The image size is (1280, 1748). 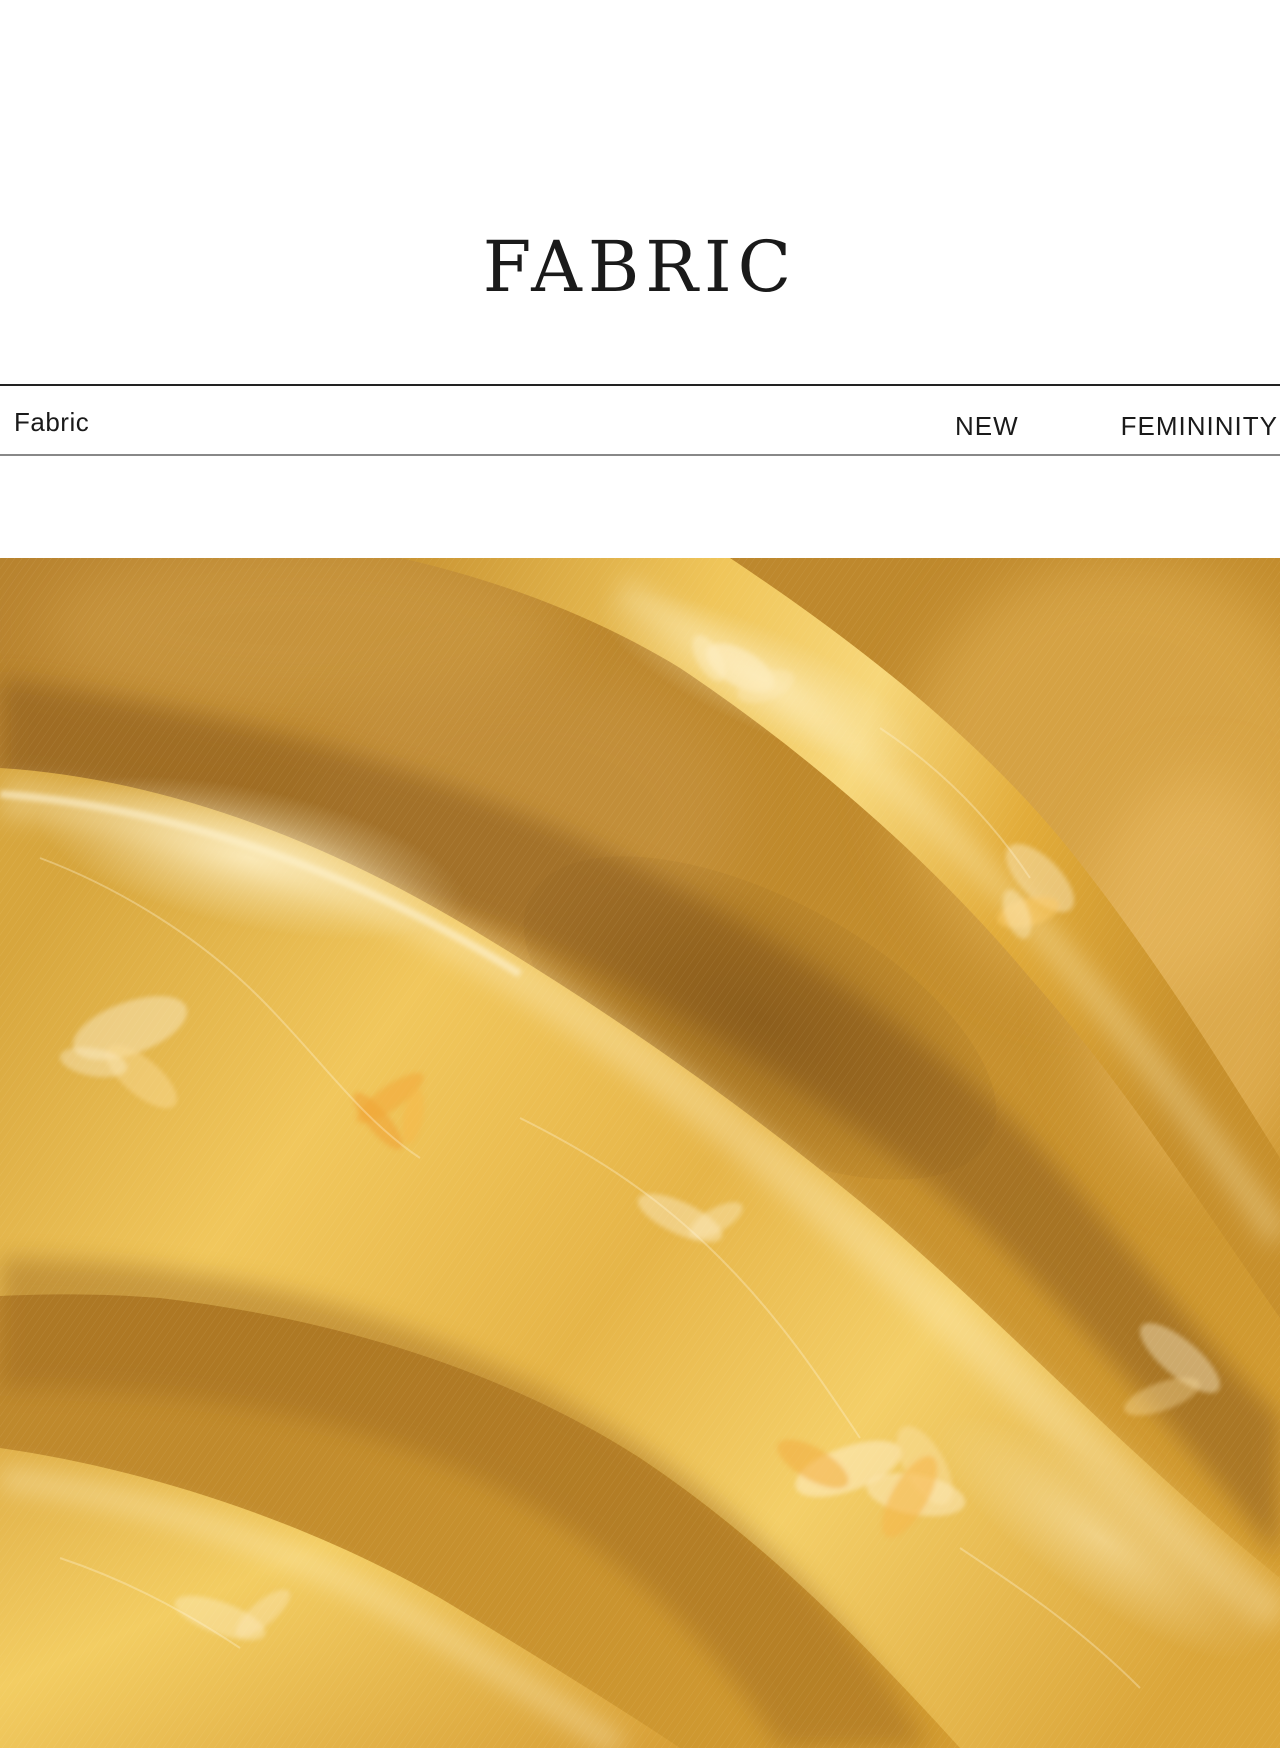 I want to click on page-title: FABRIC, so click(x=640, y=267).